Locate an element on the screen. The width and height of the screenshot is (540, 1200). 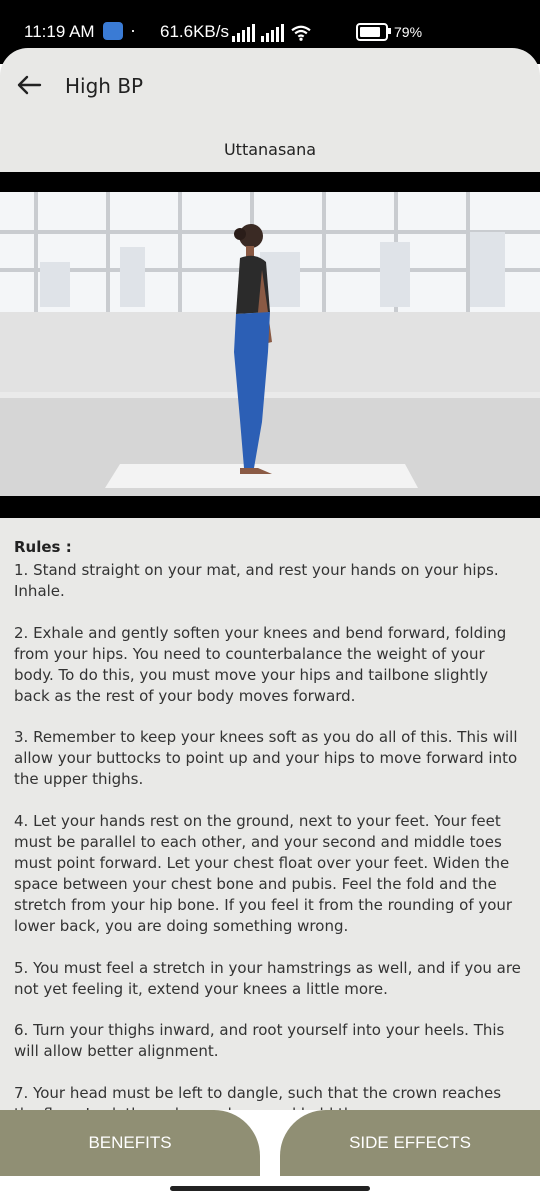
back-button is located at coordinates (29, 85).